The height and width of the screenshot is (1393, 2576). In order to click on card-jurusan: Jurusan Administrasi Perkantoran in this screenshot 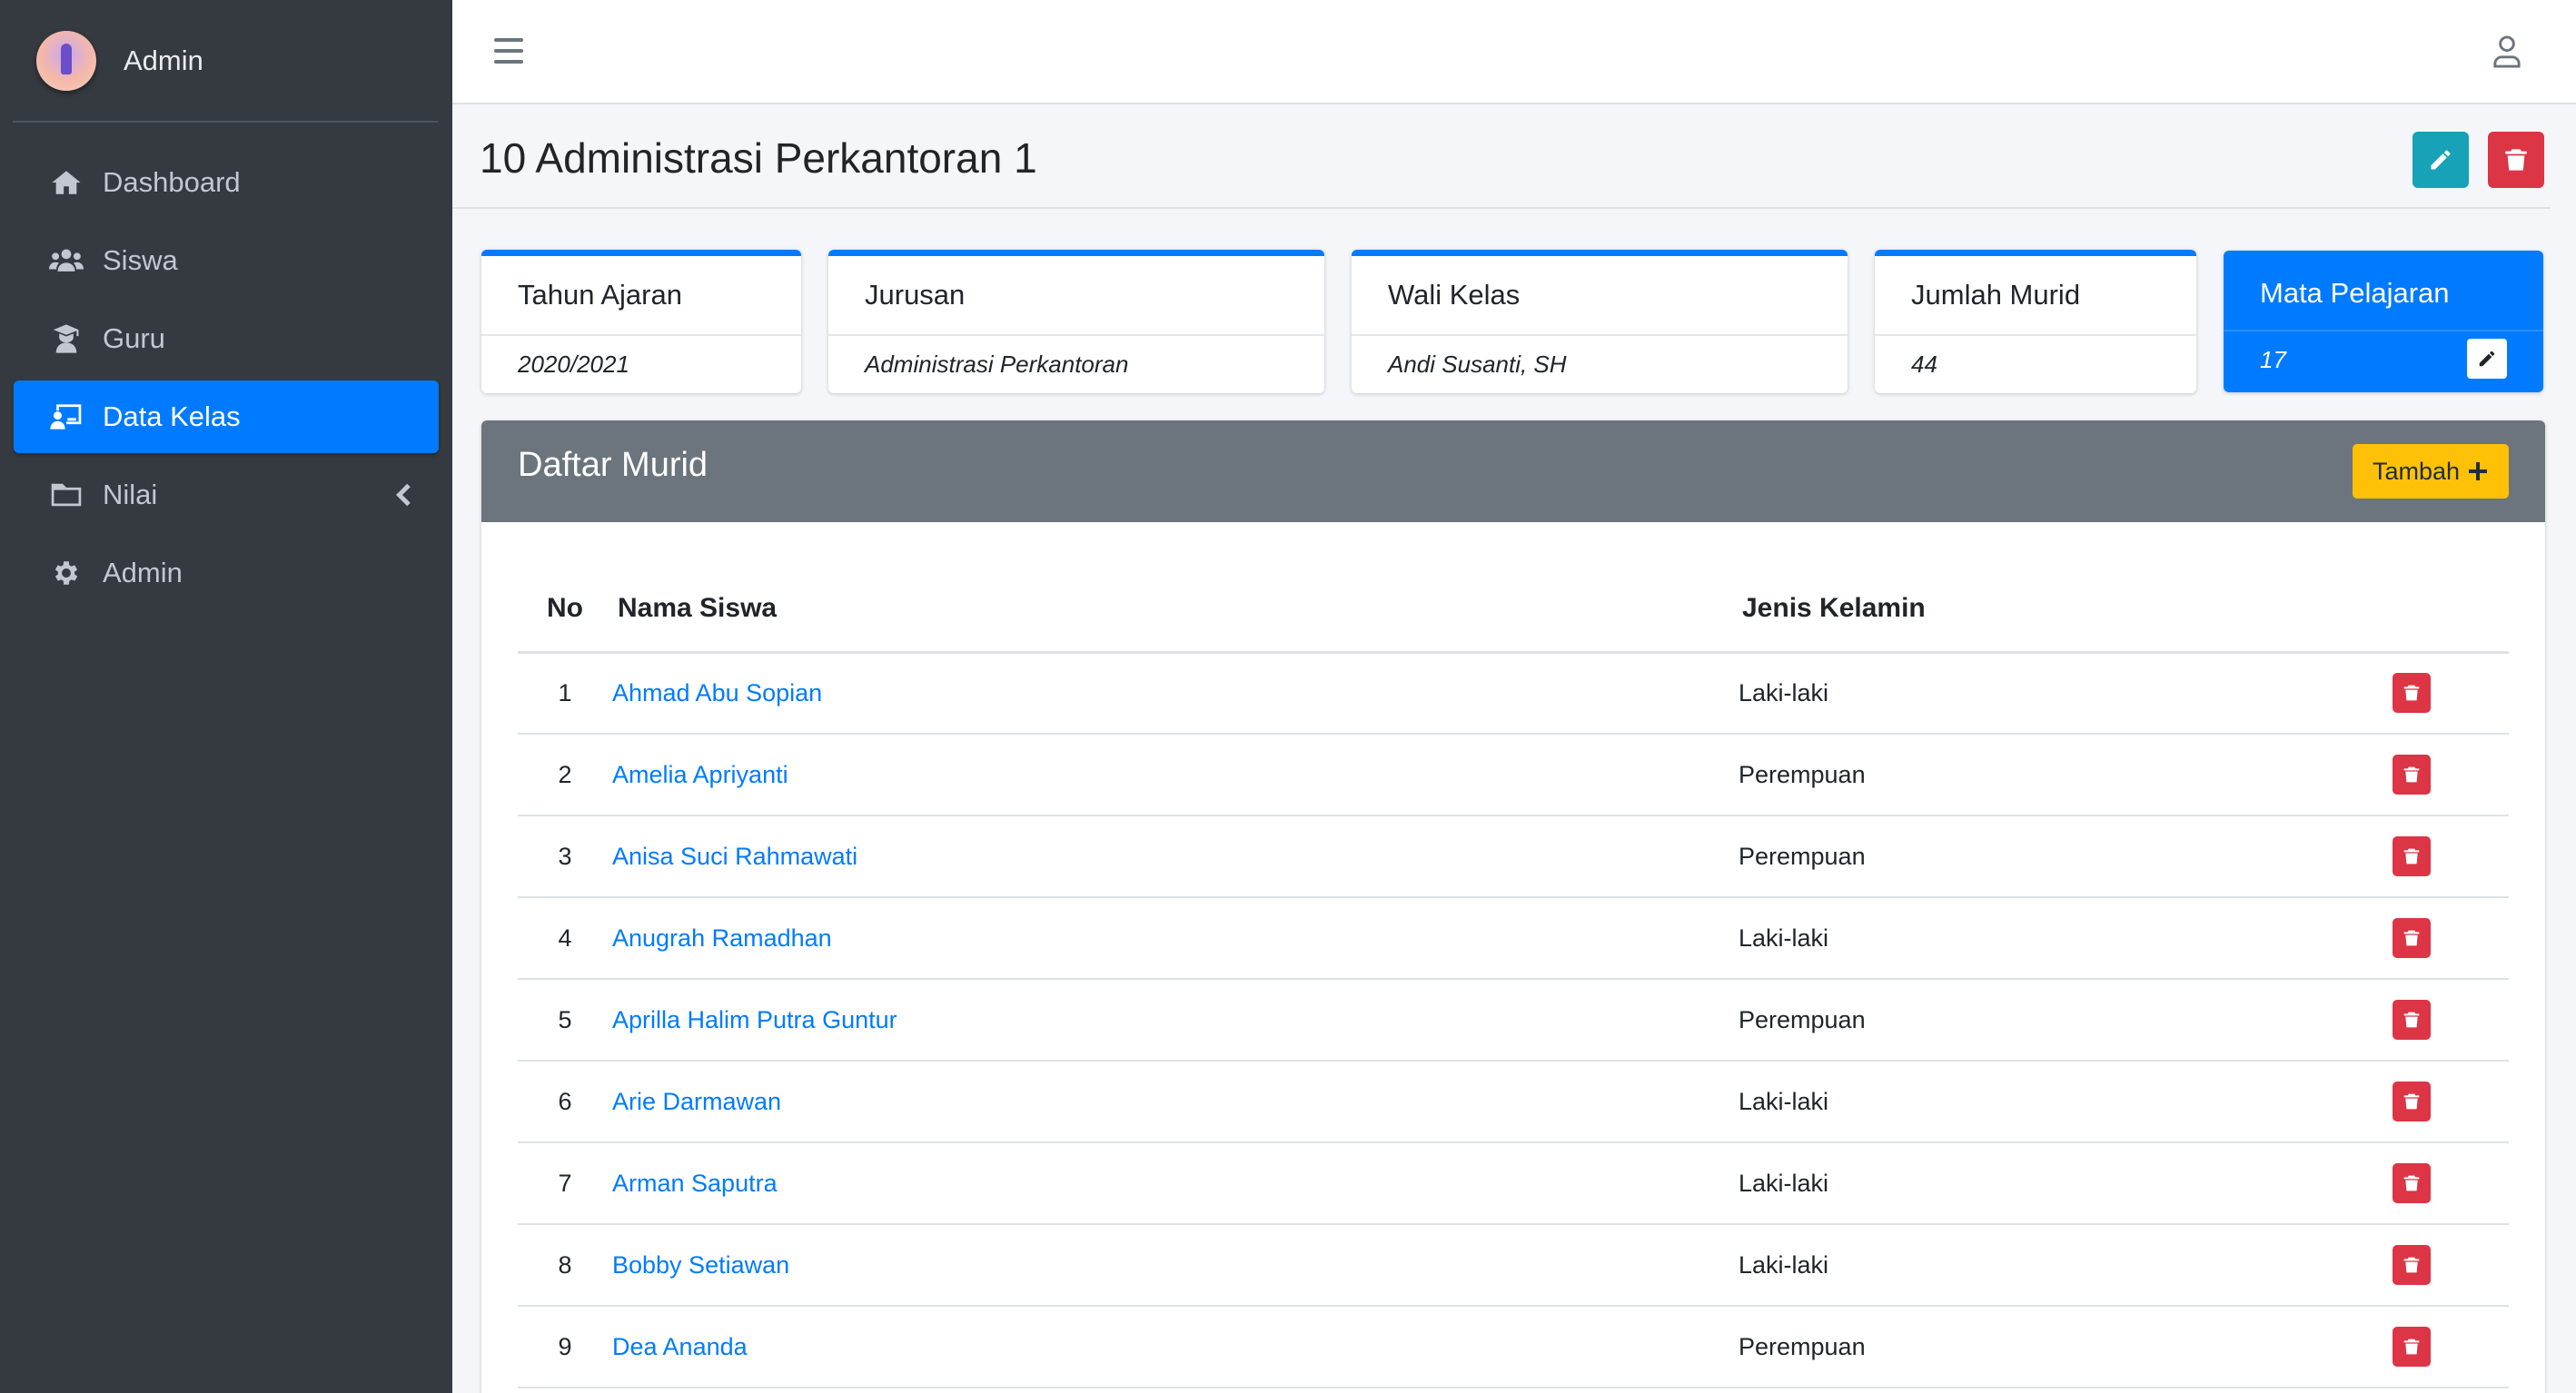, I will do `click(1076, 321)`.